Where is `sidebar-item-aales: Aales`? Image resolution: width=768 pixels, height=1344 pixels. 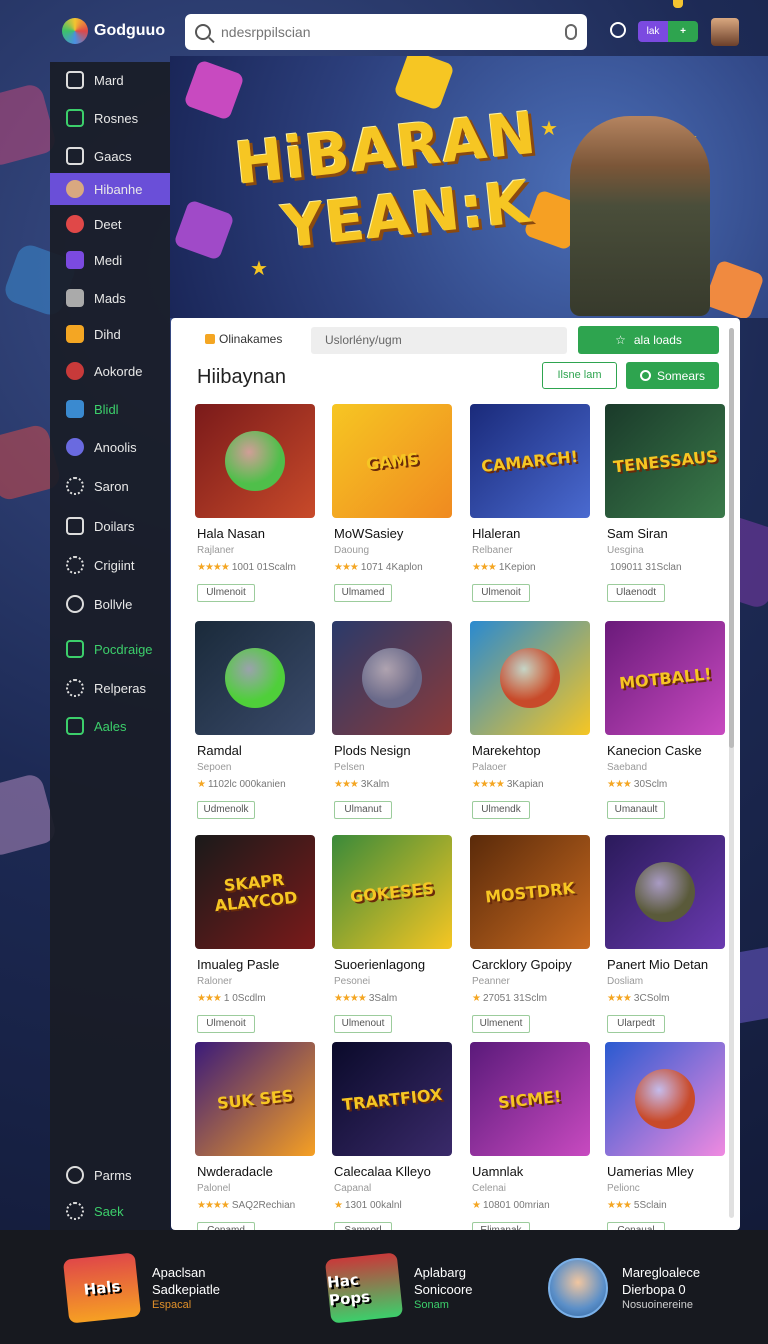
sidebar-item-aales: Aales is located at coordinates (110, 726).